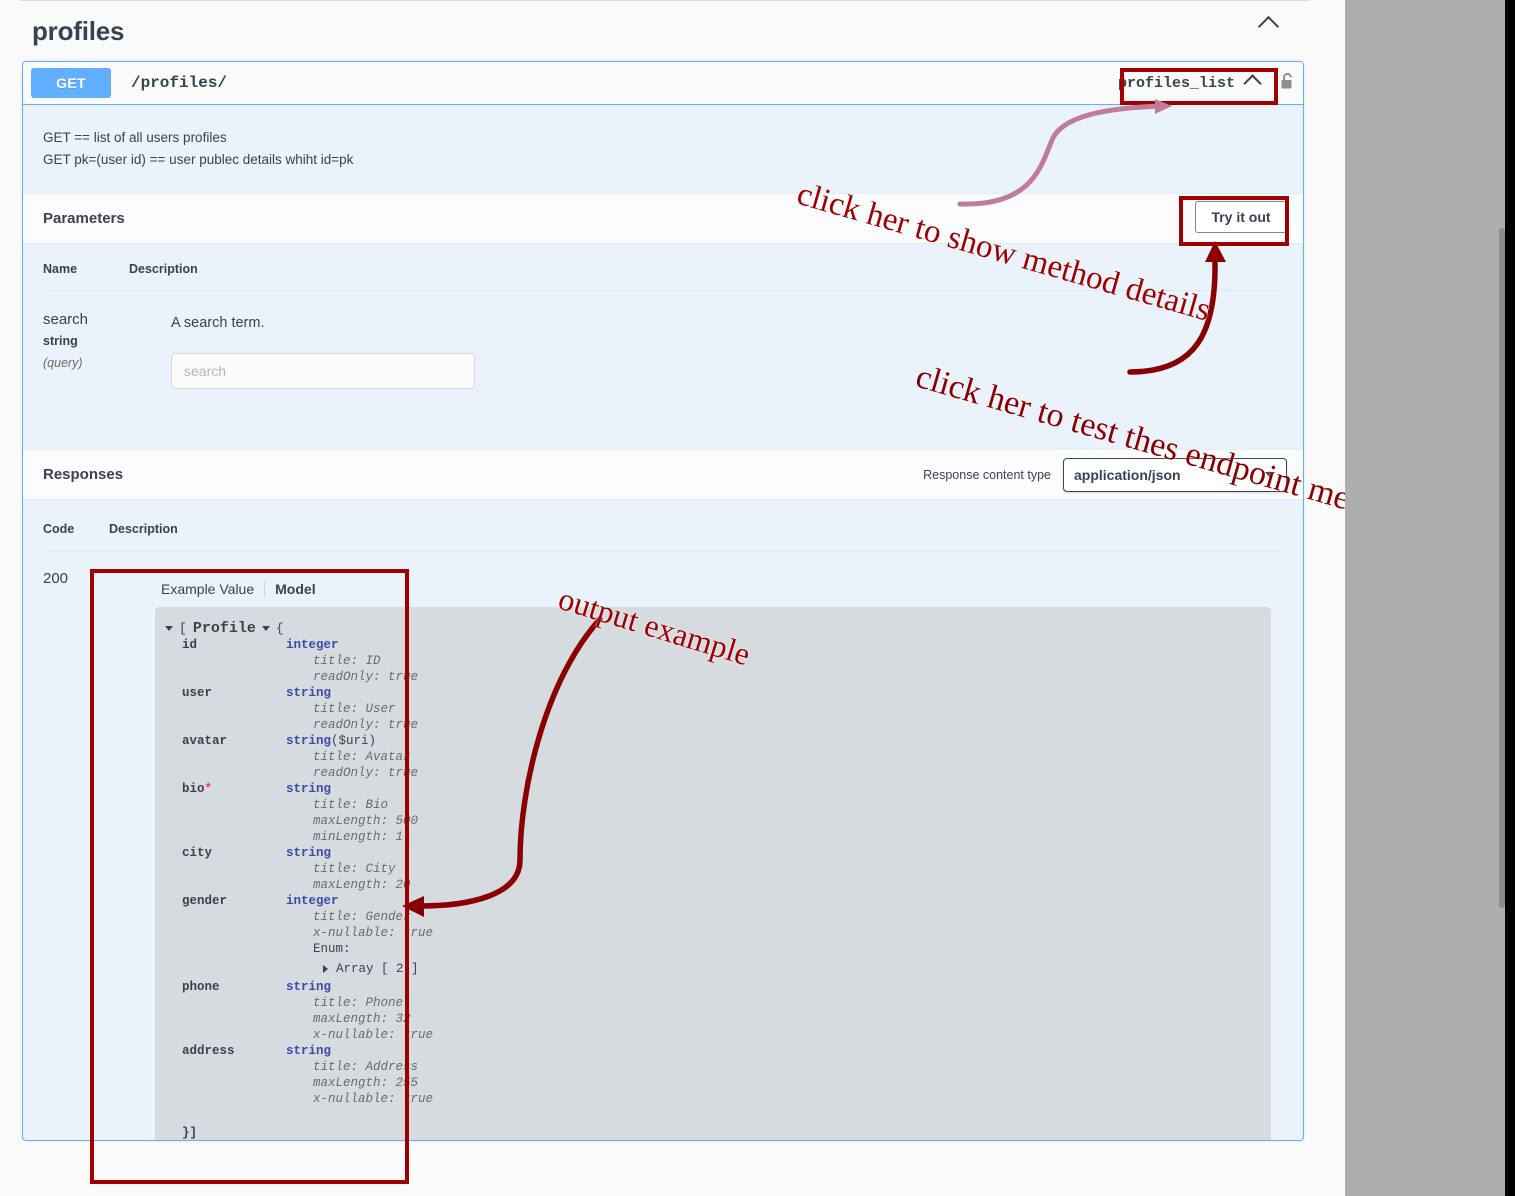 This screenshot has height=1196, width=1515. Describe the element at coordinates (135, 137) in the screenshot. I see `operation-description-line-1: GET == list of all users profiles` at that location.